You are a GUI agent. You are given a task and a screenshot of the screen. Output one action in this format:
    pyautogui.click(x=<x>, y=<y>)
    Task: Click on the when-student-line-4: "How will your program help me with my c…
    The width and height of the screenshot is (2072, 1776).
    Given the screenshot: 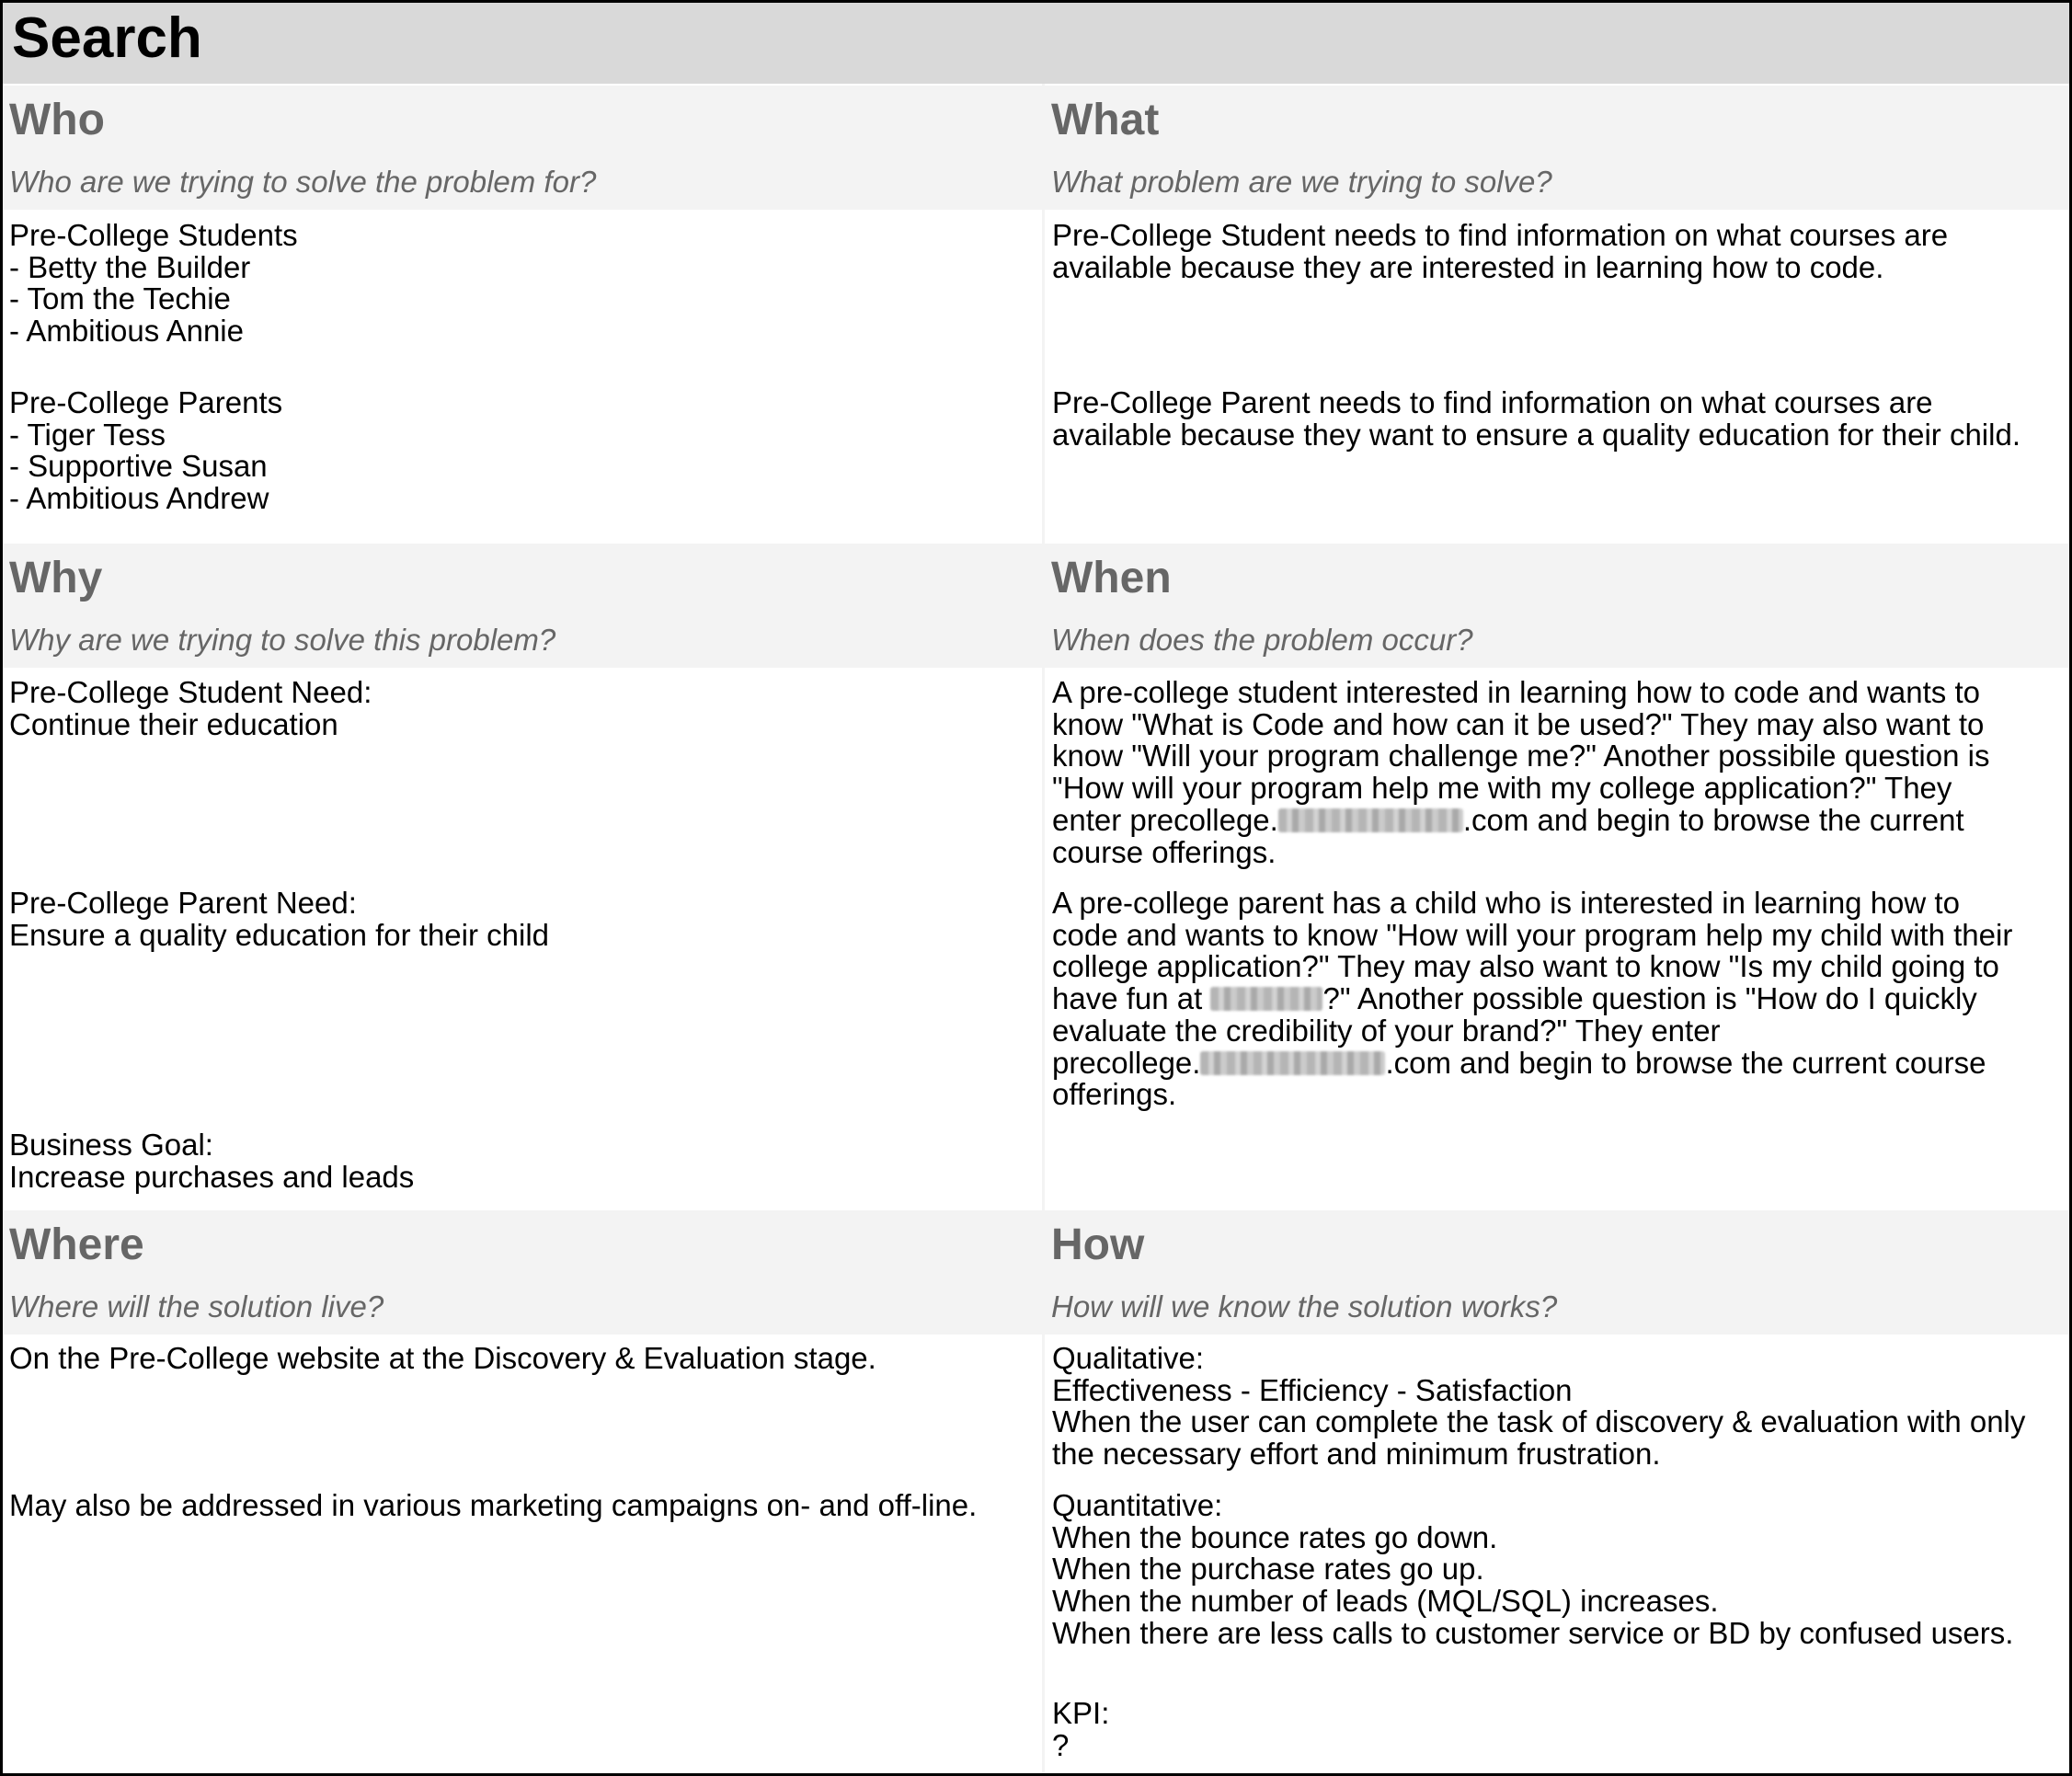 What is the action you would take?
    pyautogui.click(x=1502, y=788)
    